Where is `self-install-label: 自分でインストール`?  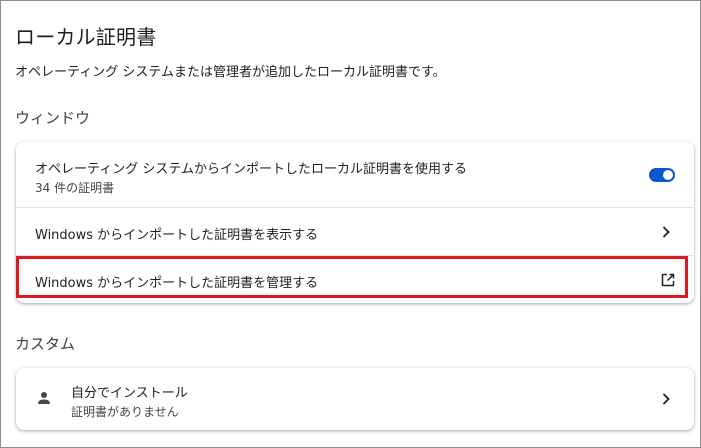 self-install-label: 自分でインストール is located at coordinates (129, 393).